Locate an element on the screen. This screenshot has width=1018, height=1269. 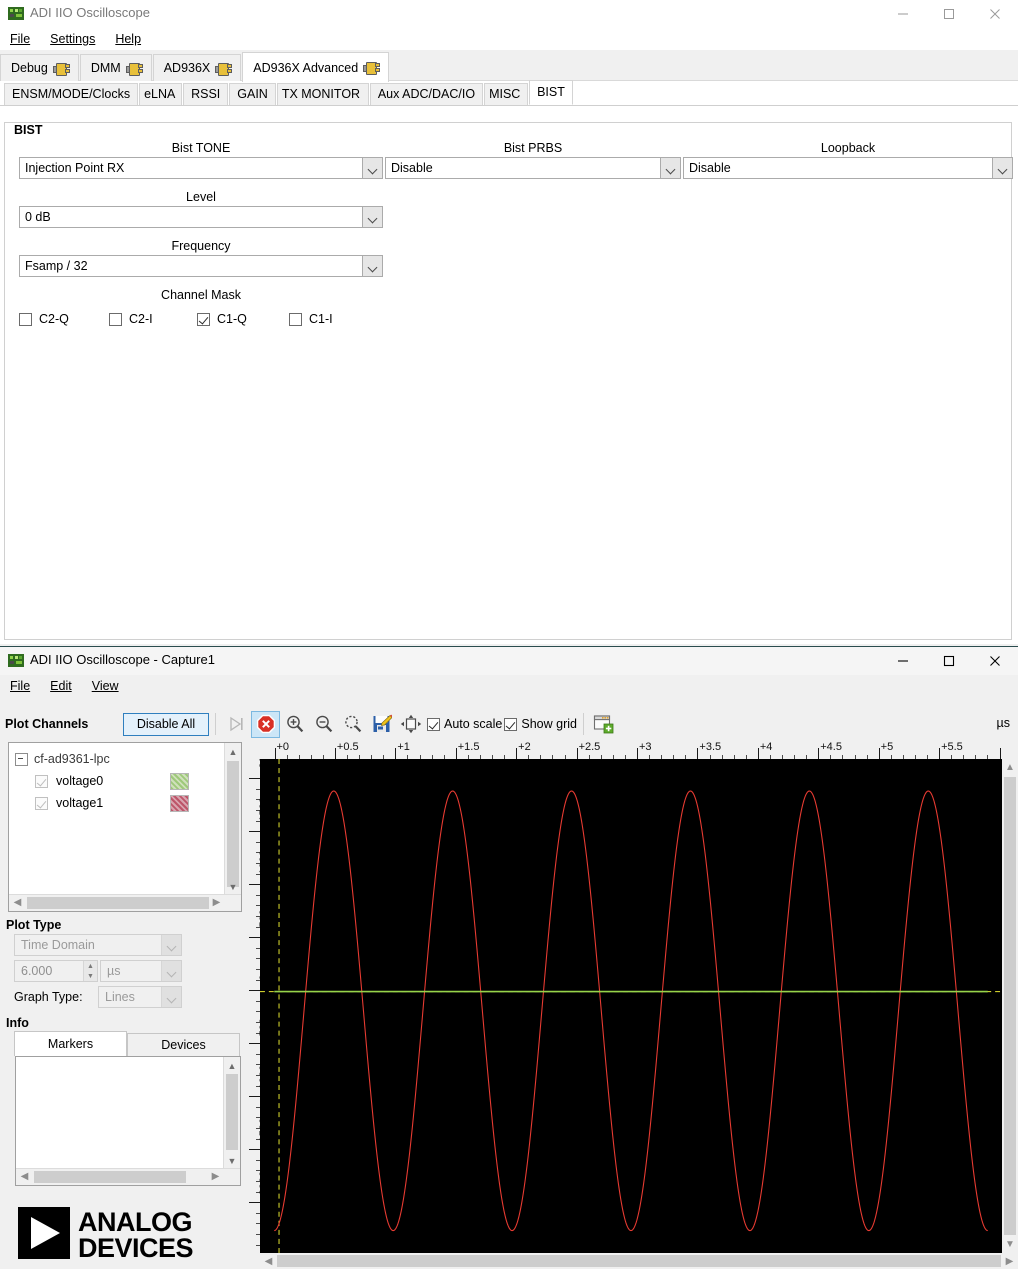
disable-all-button: Disable All is located at coordinates (166, 724).